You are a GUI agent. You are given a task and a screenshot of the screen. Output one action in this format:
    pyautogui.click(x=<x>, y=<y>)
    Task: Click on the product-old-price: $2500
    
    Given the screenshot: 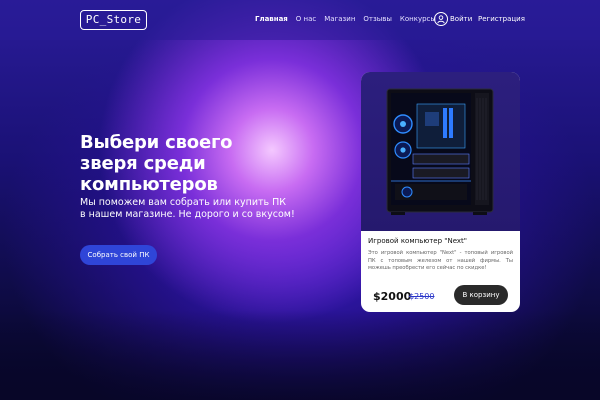 What is the action you would take?
    pyautogui.click(x=422, y=296)
    